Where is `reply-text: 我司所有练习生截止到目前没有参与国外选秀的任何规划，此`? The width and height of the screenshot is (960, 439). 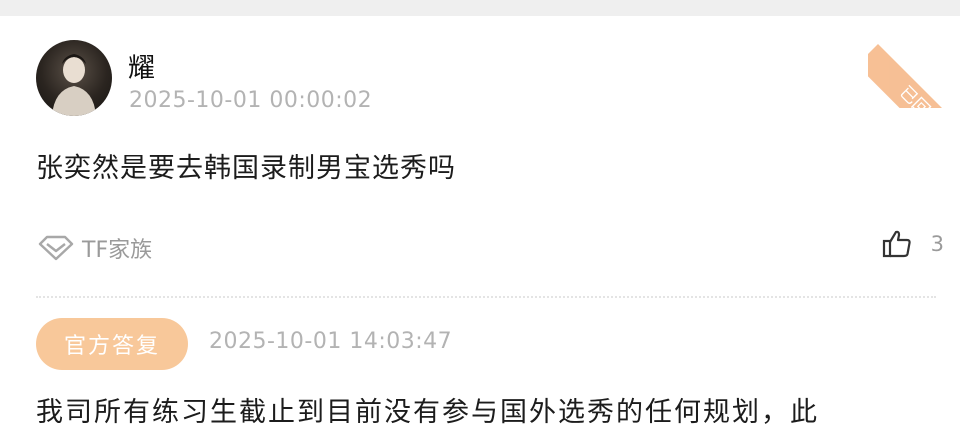 reply-text: 我司所有练习生截止到目前没有参与国外选秀的任何规划，此 is located at coordinates (427, 412).